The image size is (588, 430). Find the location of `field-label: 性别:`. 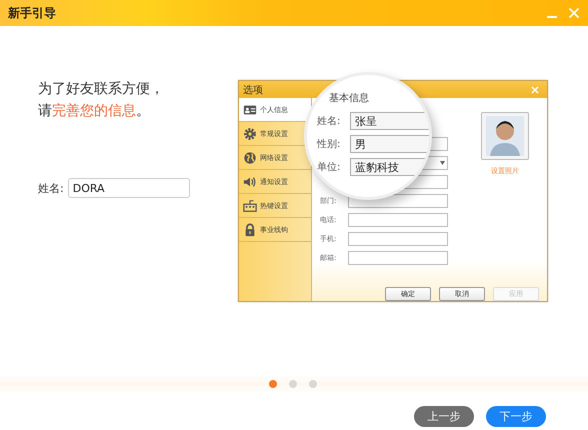

field-label: 性别: is located at coordinates (329, 144).